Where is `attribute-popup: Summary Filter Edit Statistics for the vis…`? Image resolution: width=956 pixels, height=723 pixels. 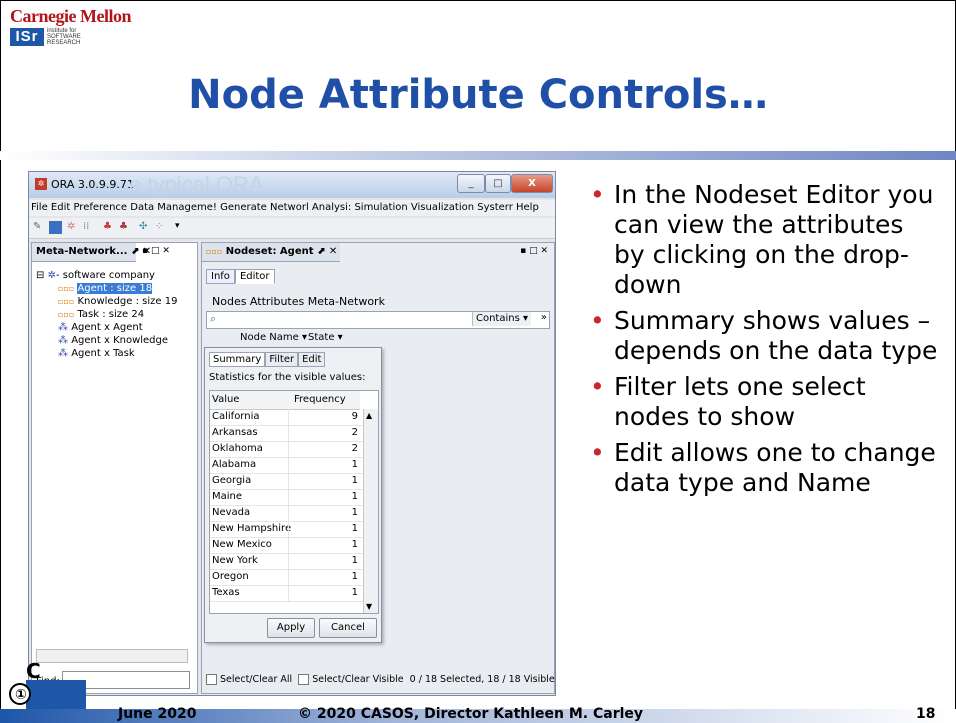 attribute-popup: Summary Filter Edit Statistics for the vis… is located at coordinates (293, 495).